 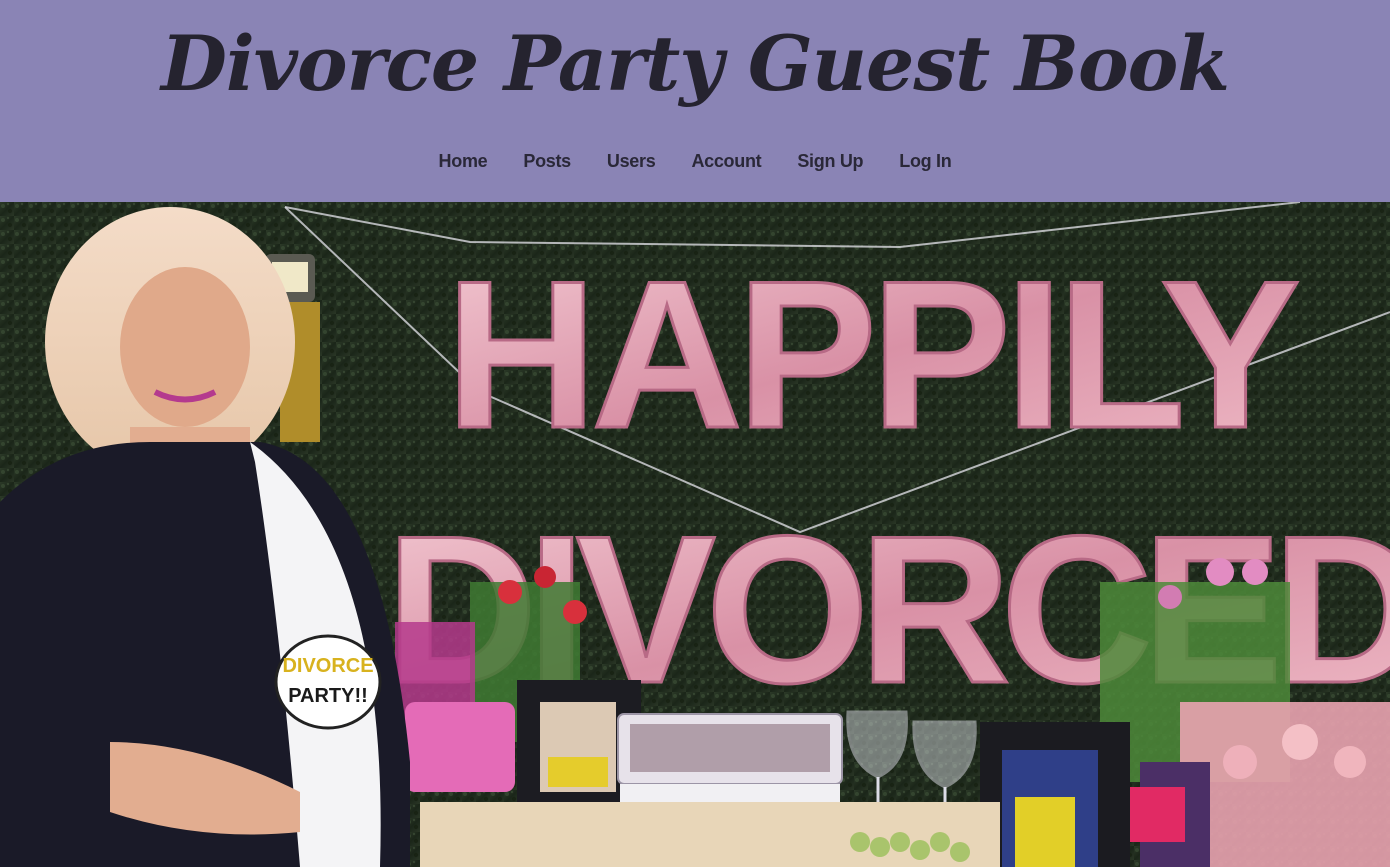 What do you see at coordinates (830, 161) in the screenshot?
I see `nav-sign-up: Sign Up` at bounding box center [830, 161].